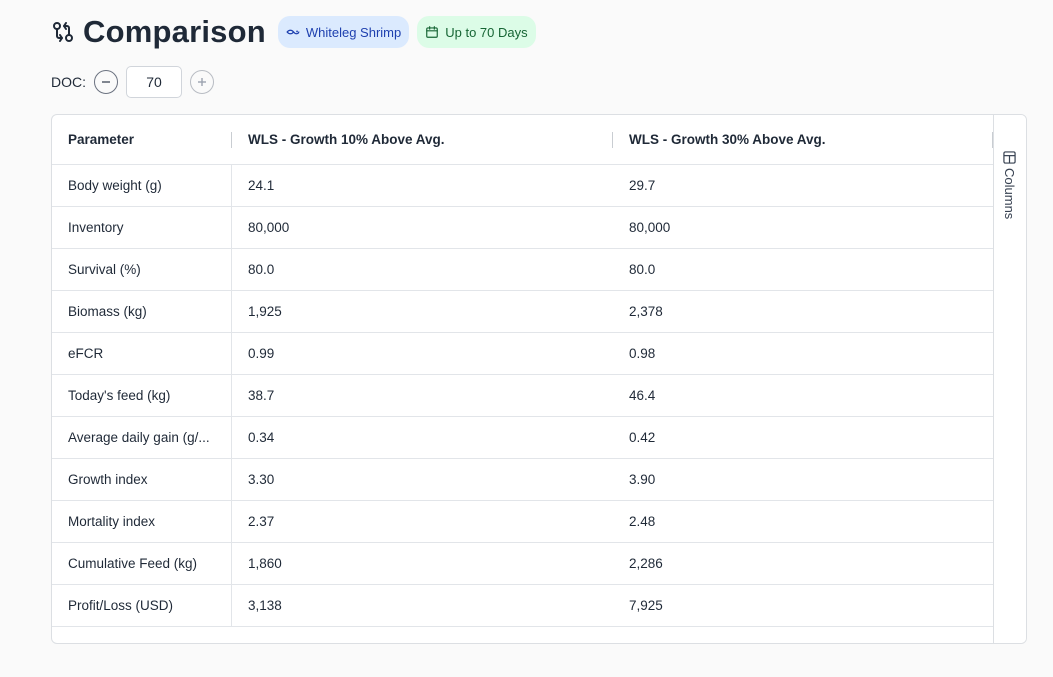 The image size is (1053, 677). I want to click on table-row: Biomass (kg) 1,925 2,378, so click(523, 312).